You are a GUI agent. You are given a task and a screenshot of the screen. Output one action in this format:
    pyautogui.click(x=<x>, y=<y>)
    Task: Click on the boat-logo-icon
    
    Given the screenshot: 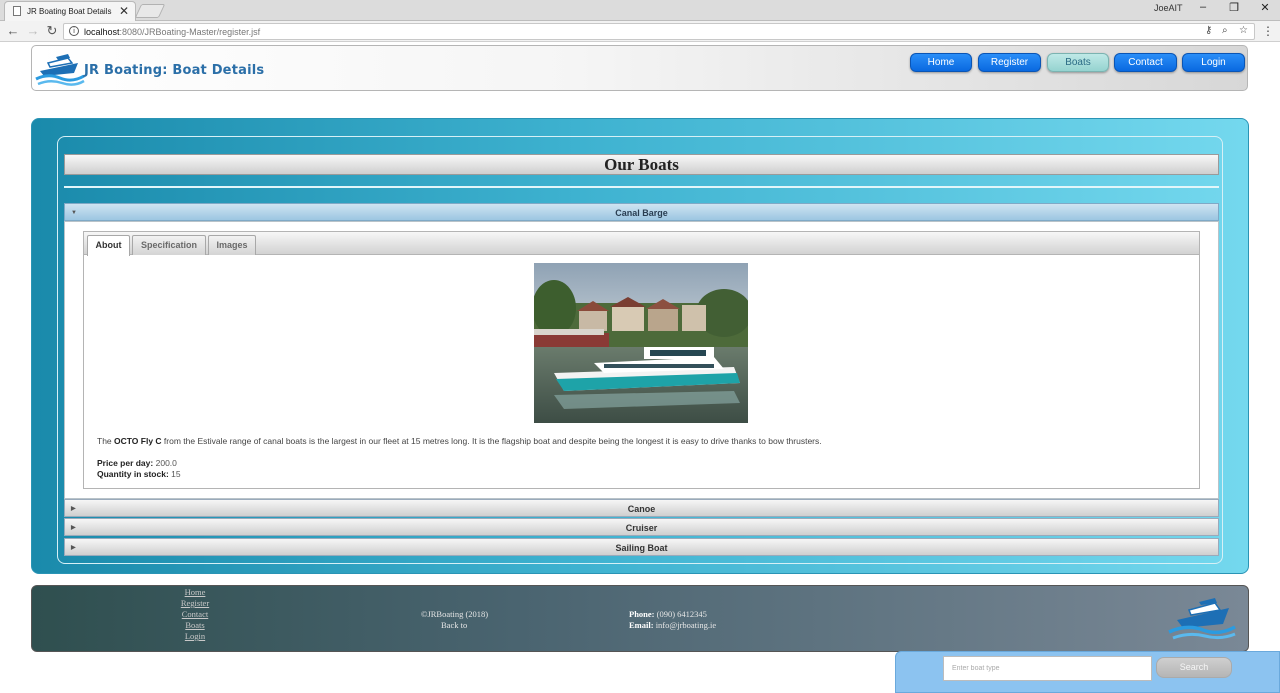 What is the action you would take?
    pyautogui.click(x=60, y=70)
    